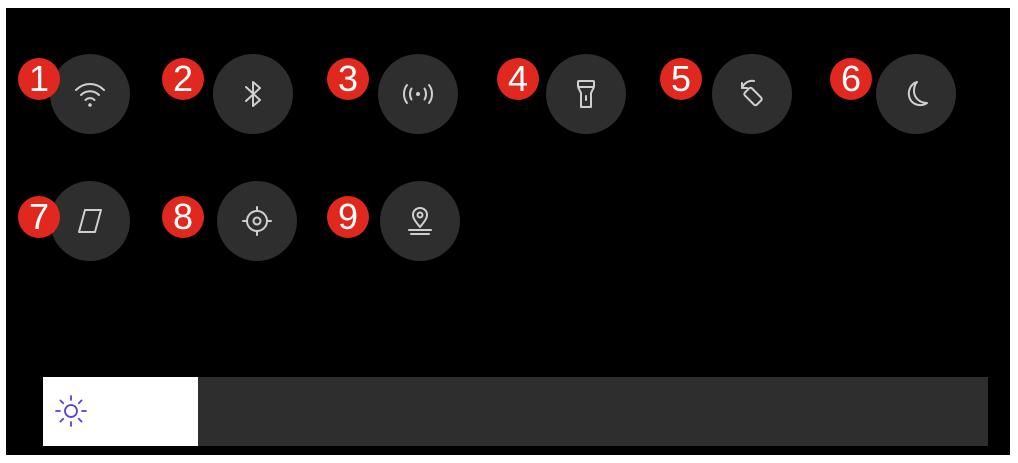  I want to click on flashlight-icon, so click(586, 94).